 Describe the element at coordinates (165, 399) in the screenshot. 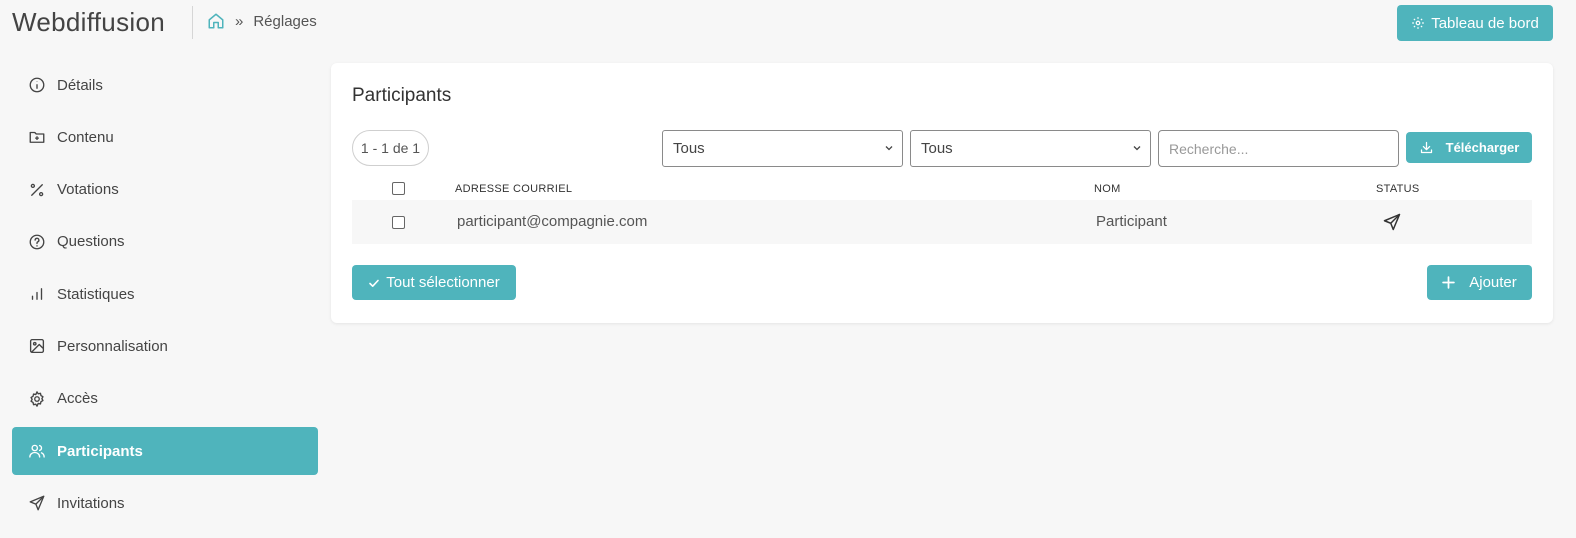

I see `sidebar-item-acces: Accès` at that location.